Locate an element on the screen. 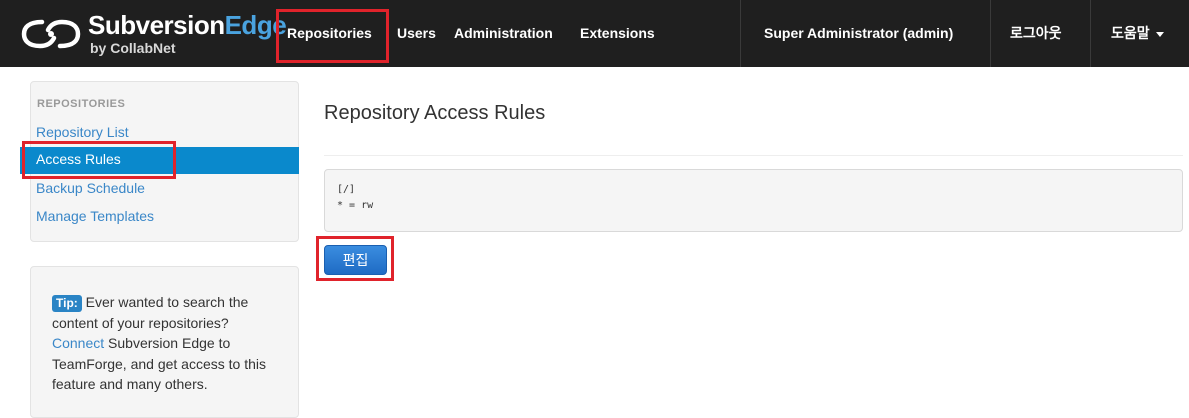 The image size is (1189, 418). page-title: Repository Access Rules is located at coordinates (435, 113).